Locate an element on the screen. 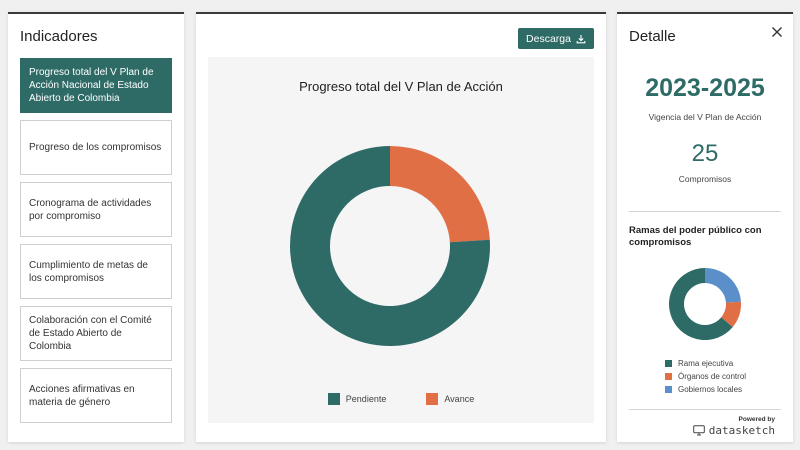 This screenshot has width=800, height=450. legend-item-avance: Avance is located at coordinates (450, 399).